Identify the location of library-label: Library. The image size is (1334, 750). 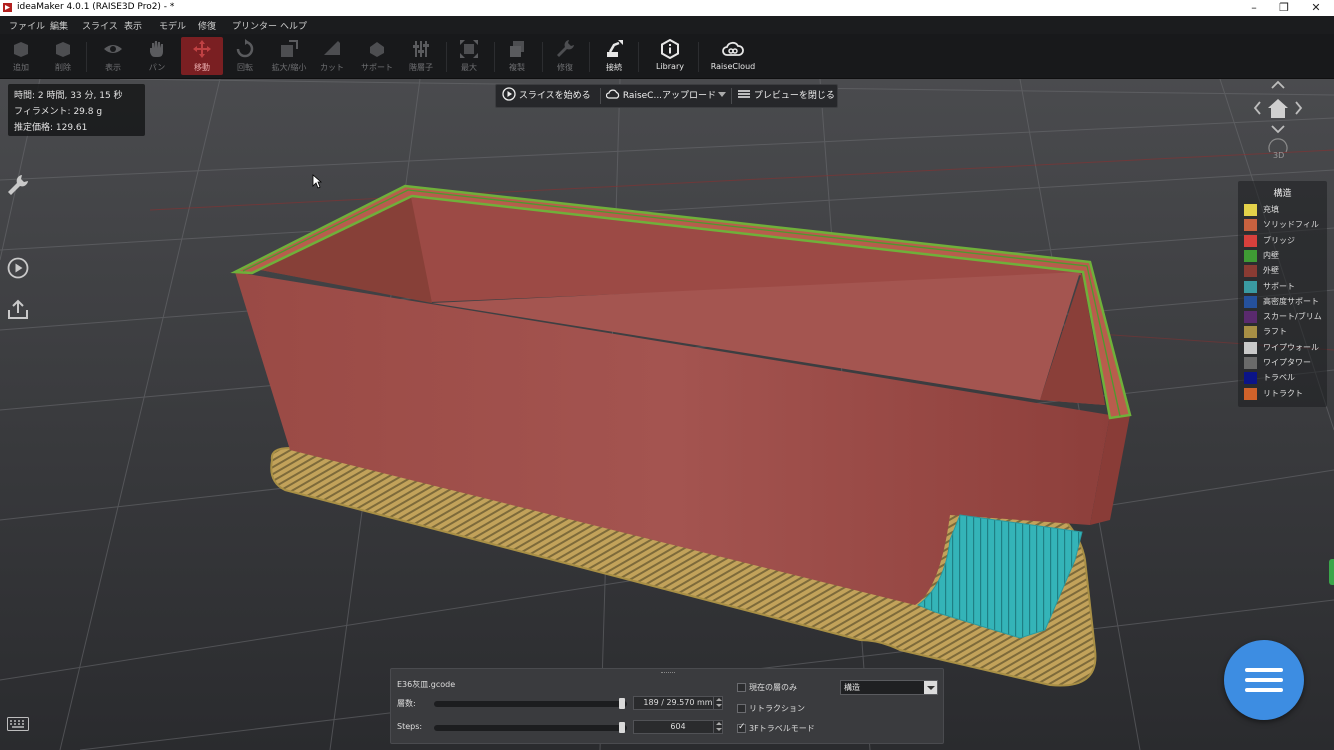
(670, 66).